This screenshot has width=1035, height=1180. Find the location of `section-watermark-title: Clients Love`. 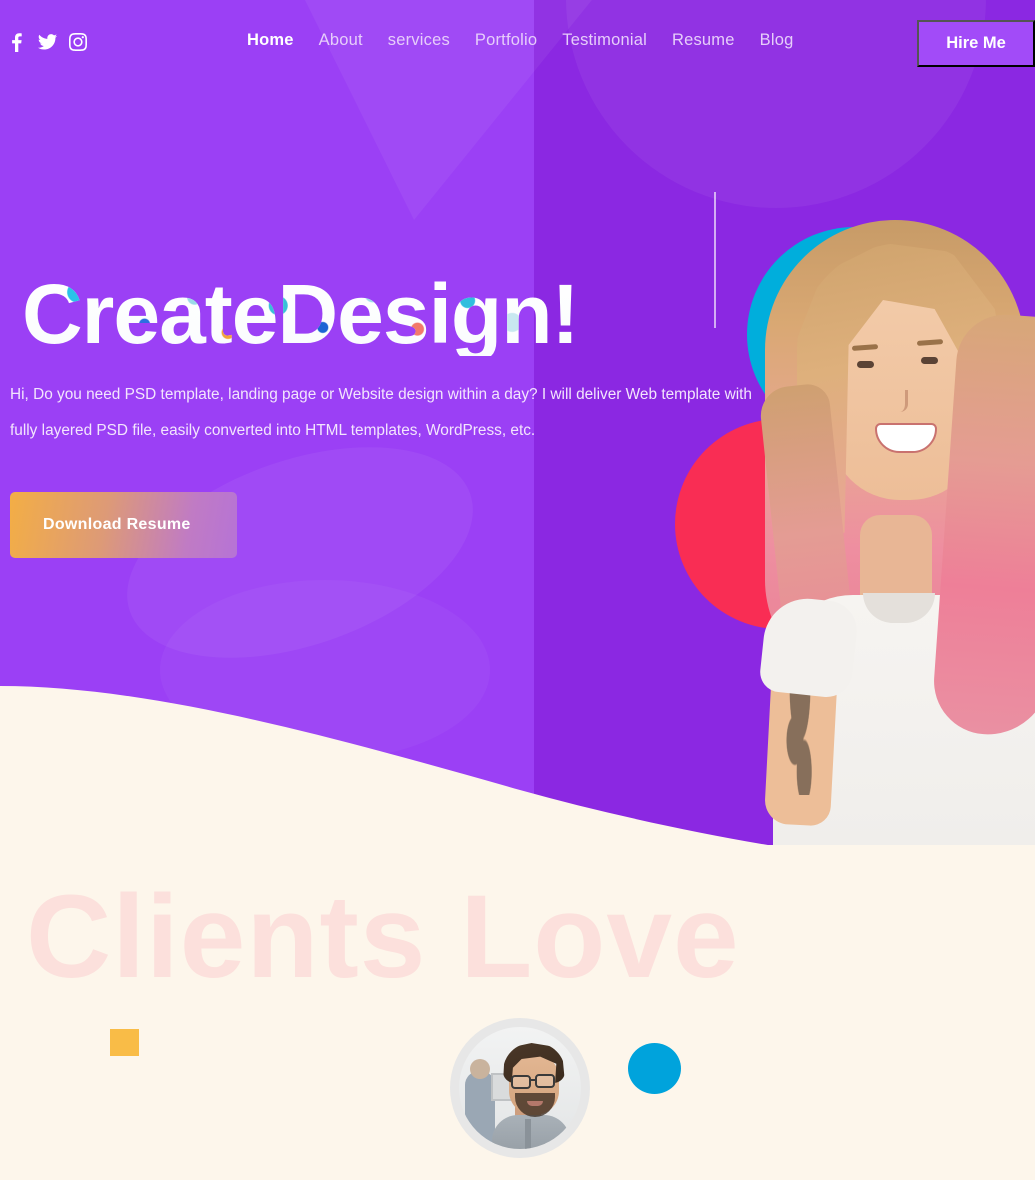

section-watermark-title: Clients Love is located at coordinates (383, 937).